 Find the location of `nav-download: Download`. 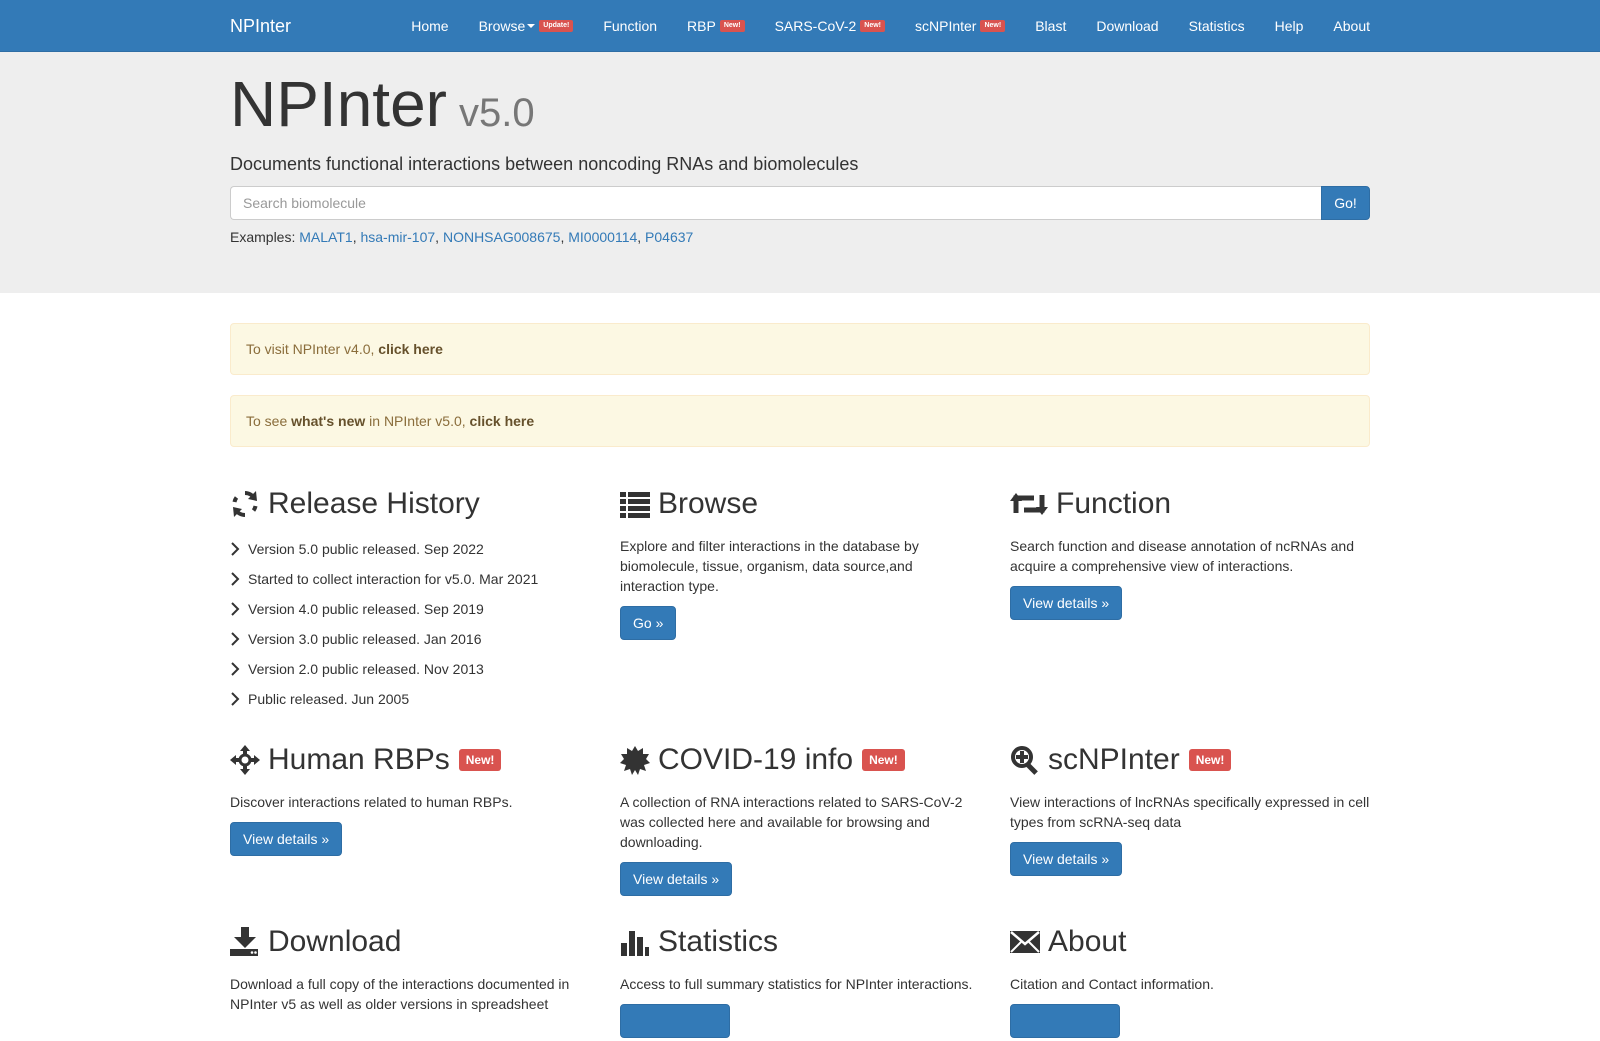

nav-download: Download is located at coordinates (1127, 26).